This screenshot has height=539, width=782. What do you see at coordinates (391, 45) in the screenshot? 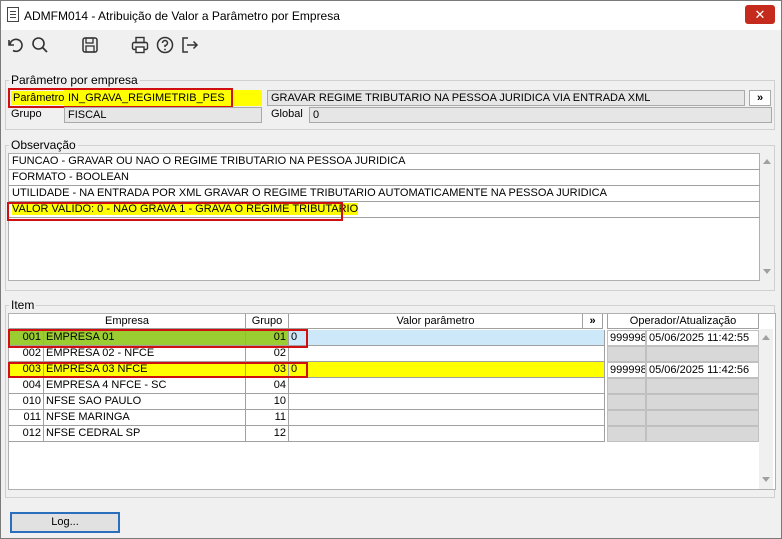
I see `toolbar` at bounding box center [391, 45].